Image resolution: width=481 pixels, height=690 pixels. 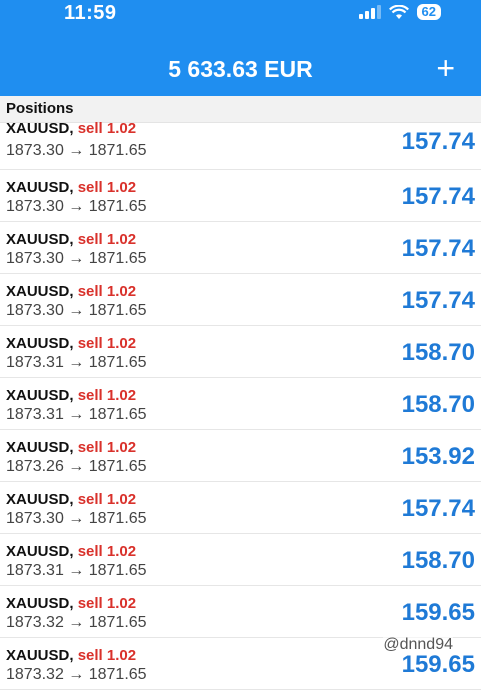 What do you see at coordinates (445, 68) in the screenshot?
I see `add-position-button: +` at bounding box center [445, 68].